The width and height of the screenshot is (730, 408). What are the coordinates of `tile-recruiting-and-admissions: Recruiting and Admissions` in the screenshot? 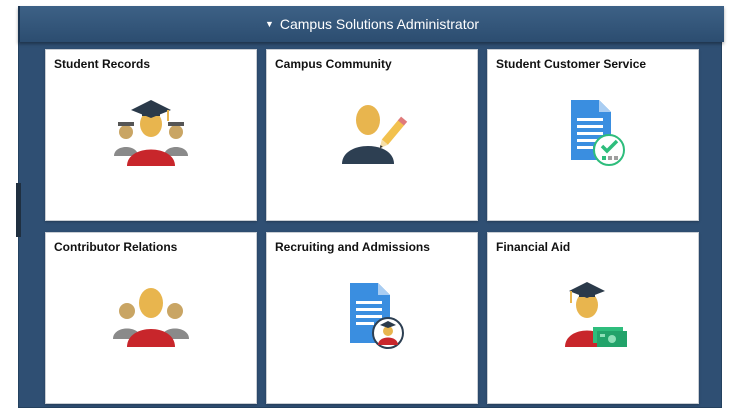 It's located at (372, 318).